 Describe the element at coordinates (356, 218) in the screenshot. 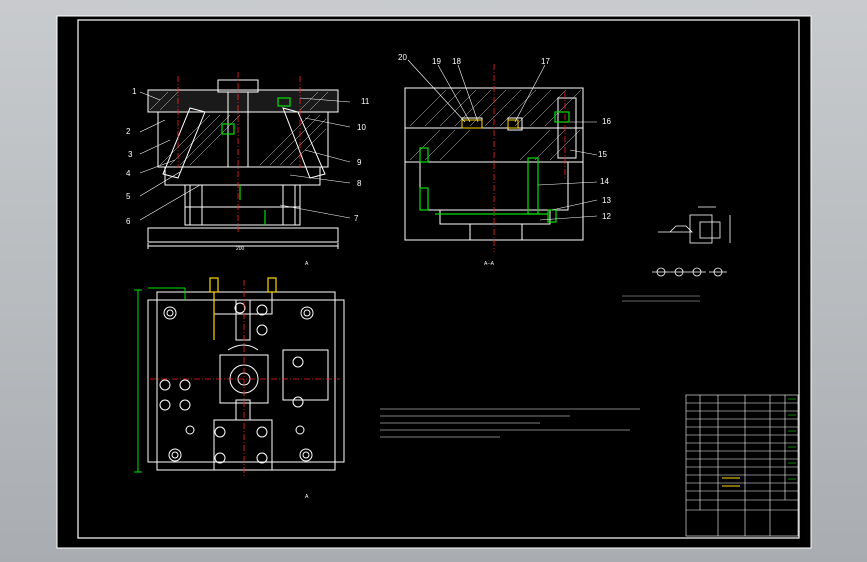

I see `callout-7: 7` at that location.